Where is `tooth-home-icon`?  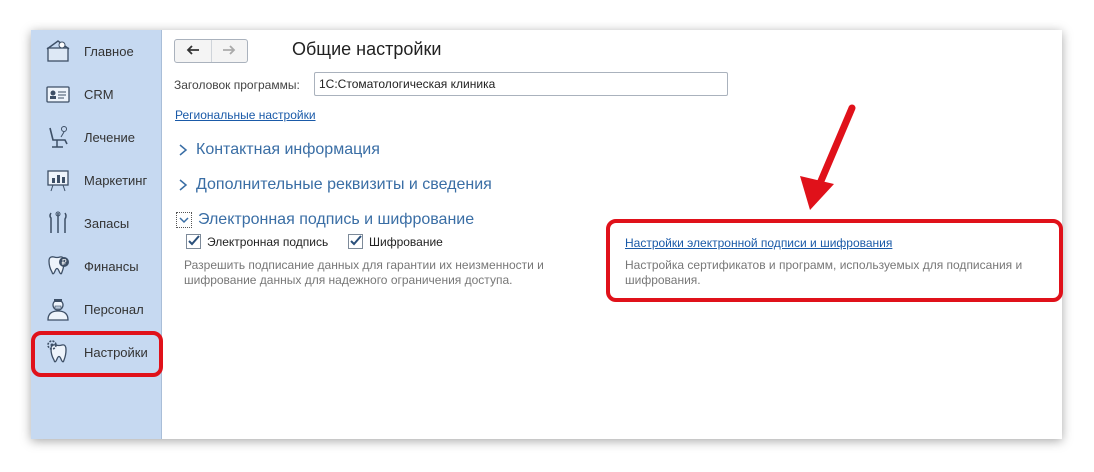
tooth-home-icon is located at coordinates (58, 51).